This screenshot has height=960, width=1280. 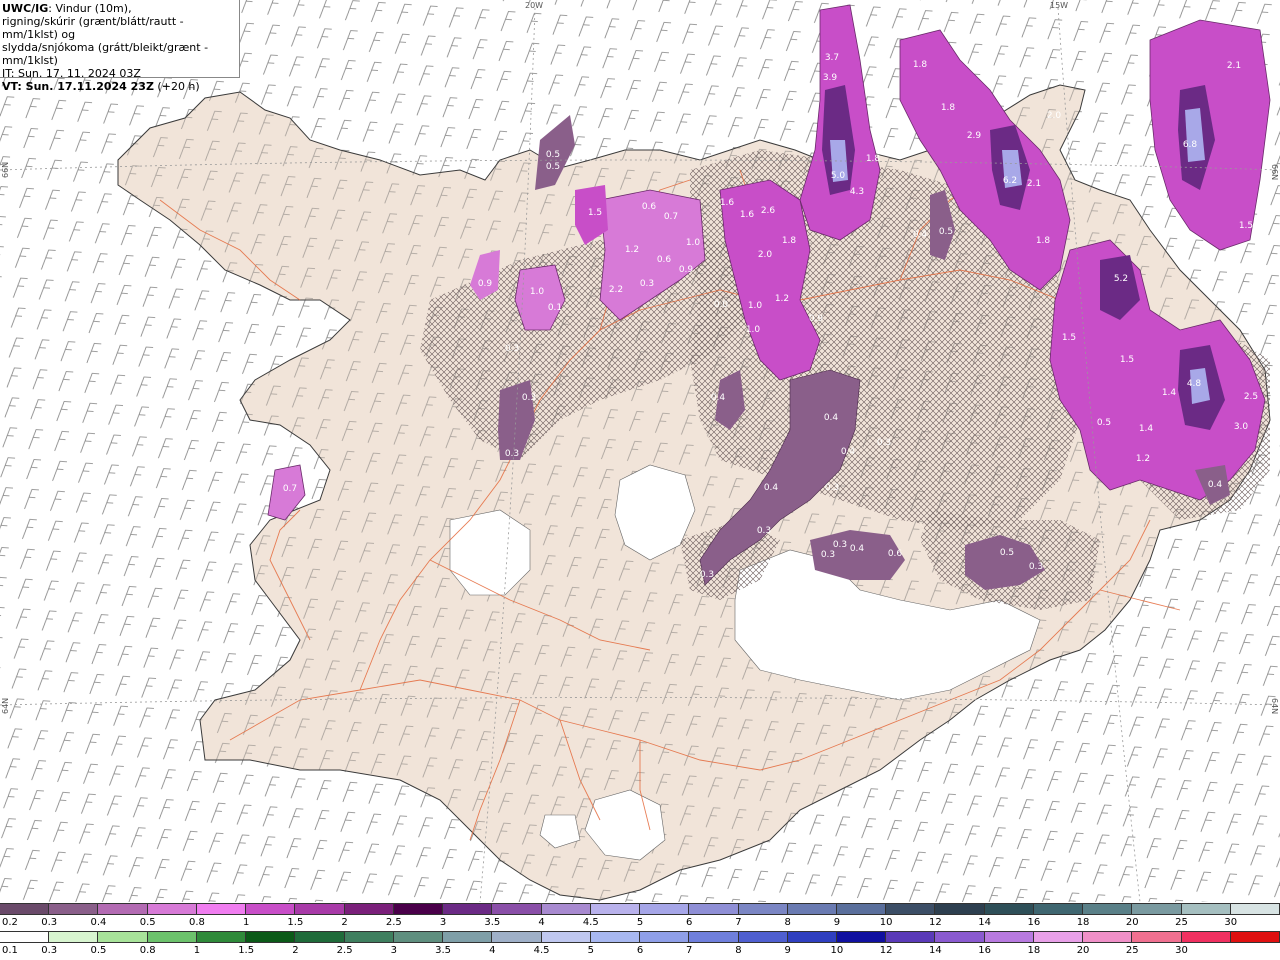 I want to click on colorbar-tick-label: 0.5, so click(x=147, y=922).